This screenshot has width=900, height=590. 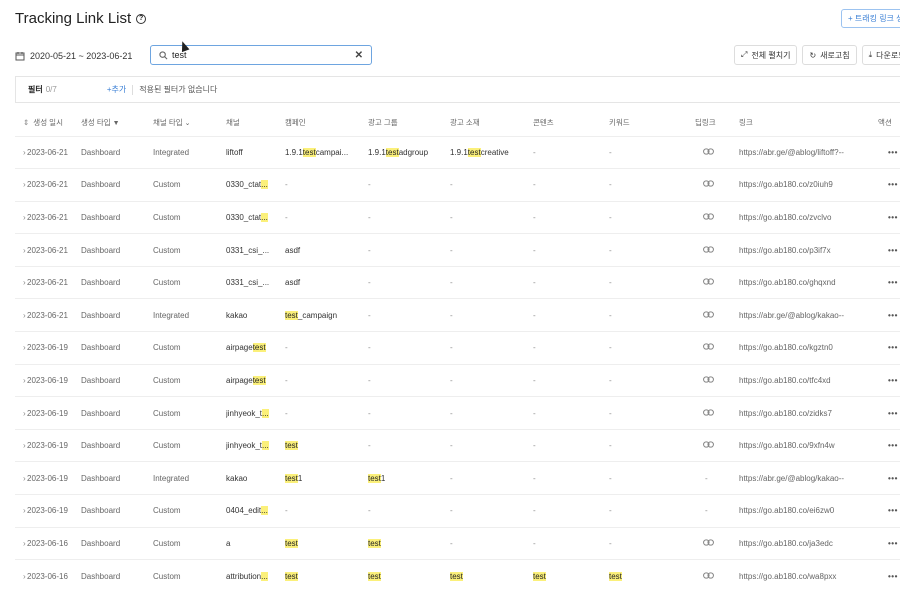 I want to click on cell-ad-group: -, so click(x=409, y=185).